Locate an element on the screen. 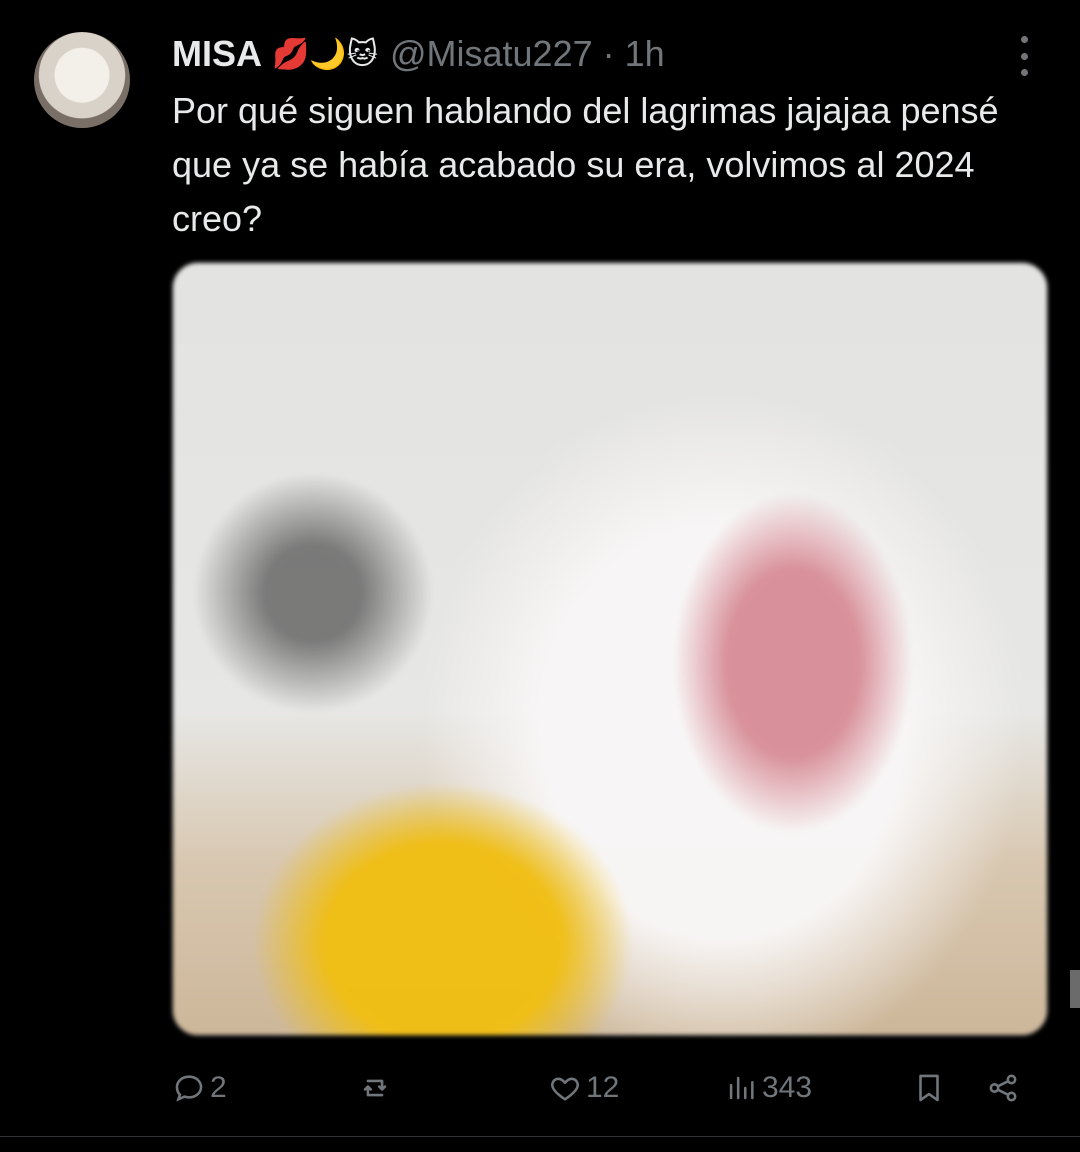 Image resolution: width=1080 pixels, height=1152 pixels. views-button: 343 is located at coordinates (768, 1088).